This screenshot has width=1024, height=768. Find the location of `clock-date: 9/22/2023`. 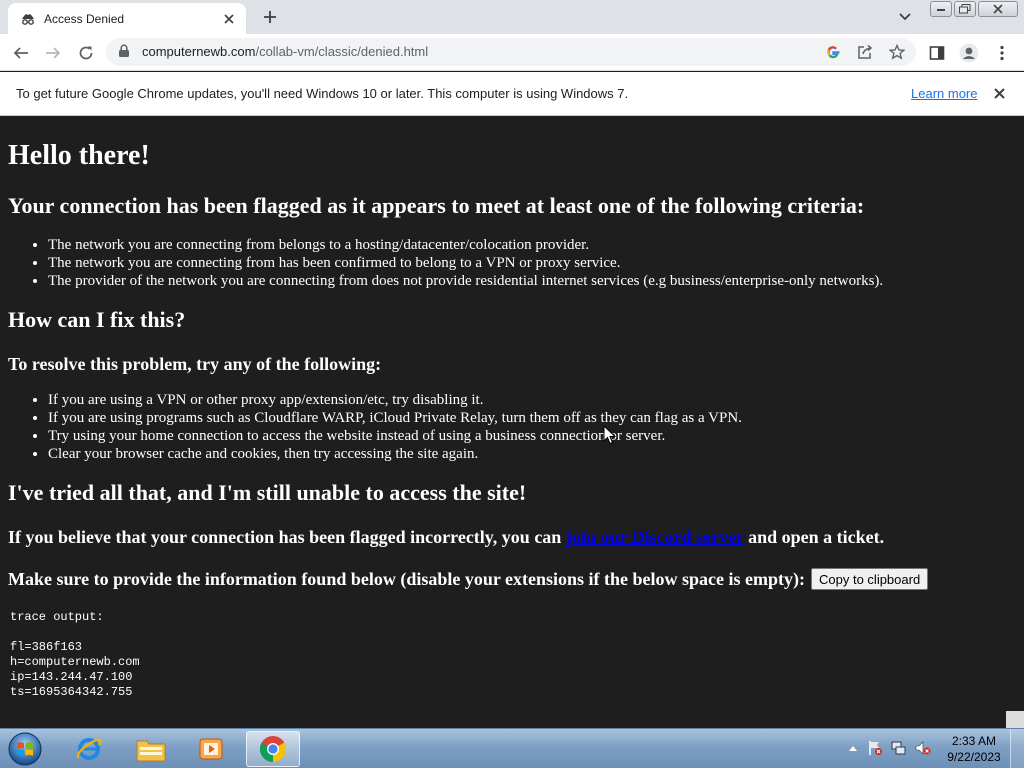

clock-date: 9/22/2023 is located at coordinates (974, 757).